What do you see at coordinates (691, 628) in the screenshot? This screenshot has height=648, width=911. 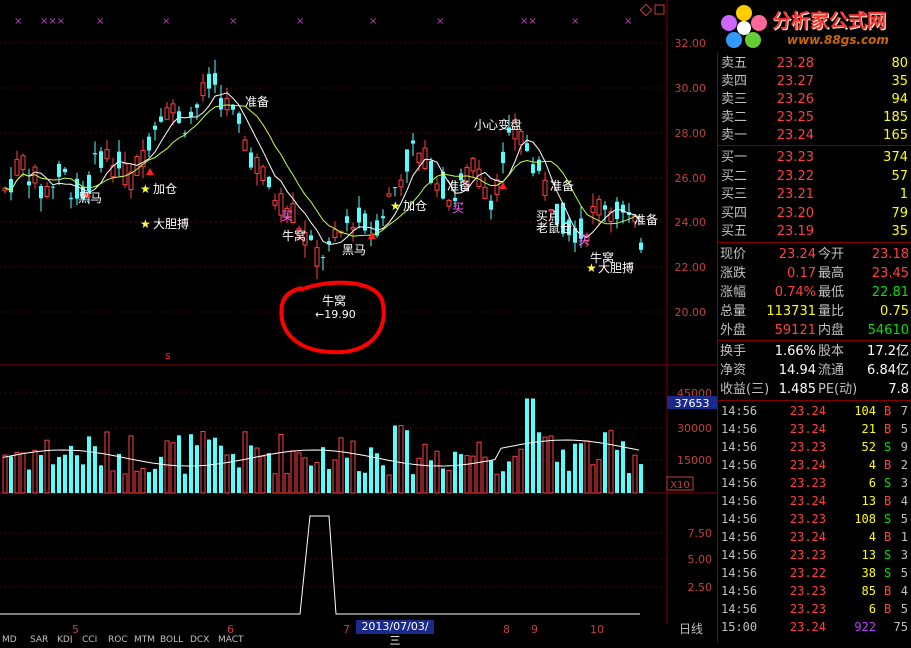 I see `tab-period-daily: 日线` at bounding box center [691, 628].